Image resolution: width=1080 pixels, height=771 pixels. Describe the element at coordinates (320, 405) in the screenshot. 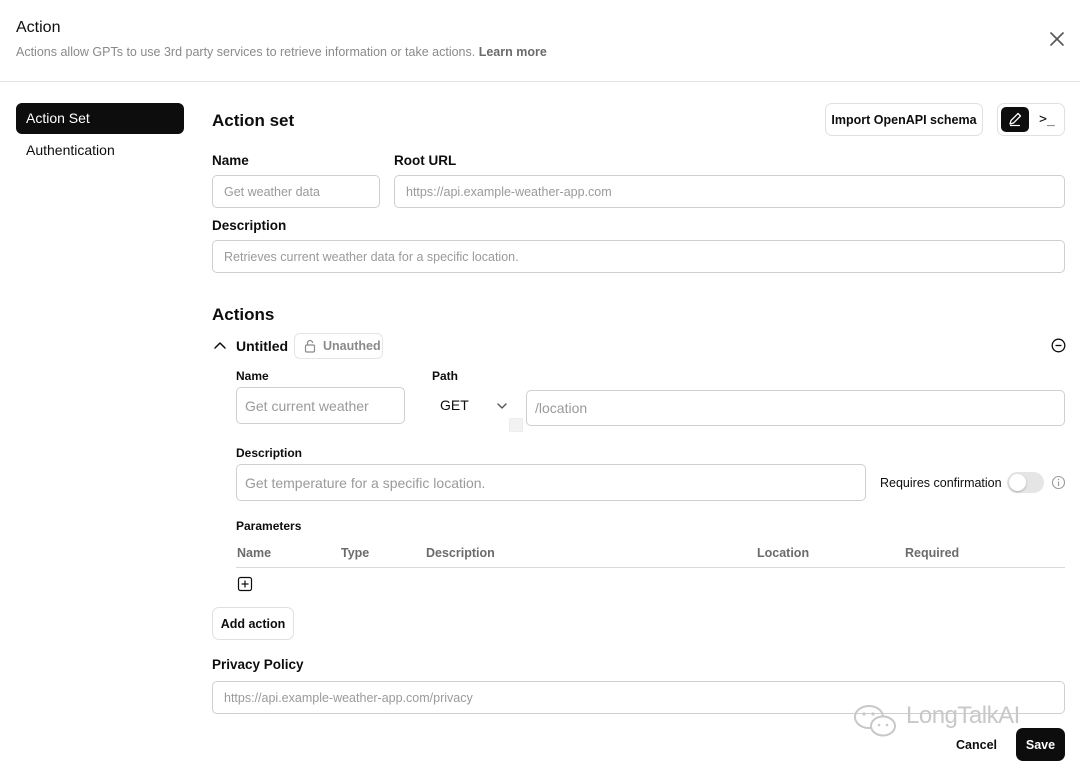

I see `action-name-input` at that location.